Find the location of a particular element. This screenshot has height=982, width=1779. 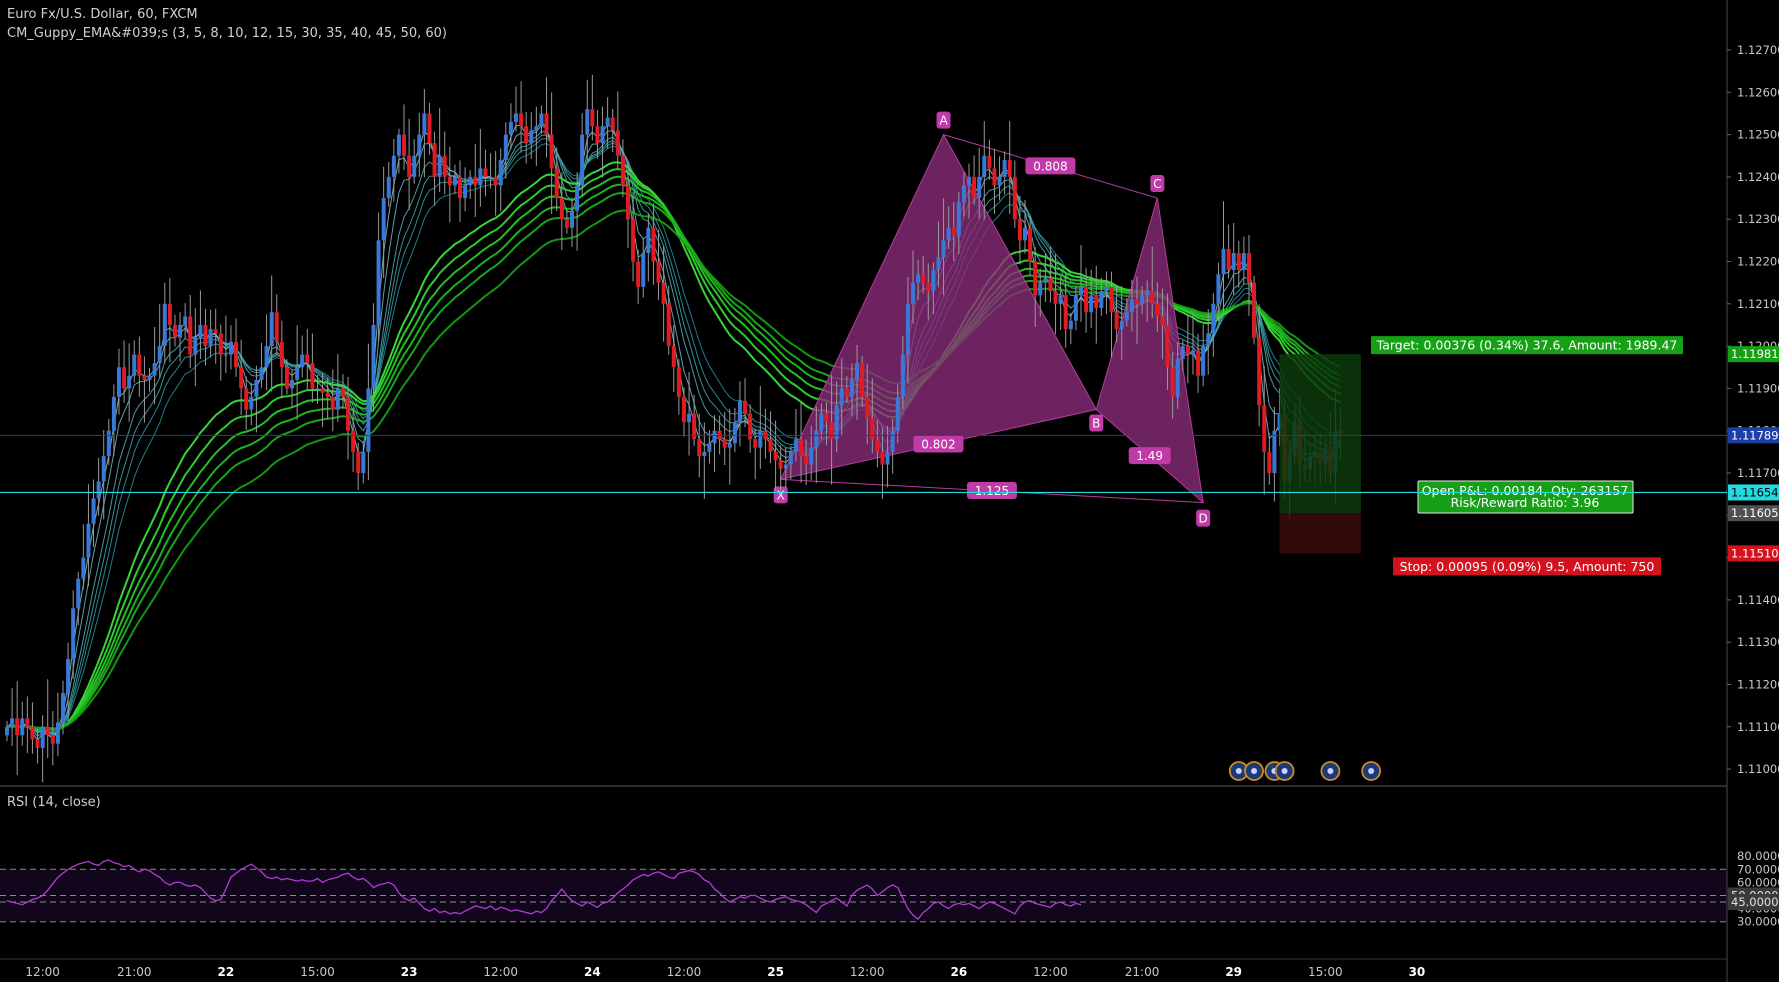

time-tick-label: 22 is located at coordinates (226, 972).